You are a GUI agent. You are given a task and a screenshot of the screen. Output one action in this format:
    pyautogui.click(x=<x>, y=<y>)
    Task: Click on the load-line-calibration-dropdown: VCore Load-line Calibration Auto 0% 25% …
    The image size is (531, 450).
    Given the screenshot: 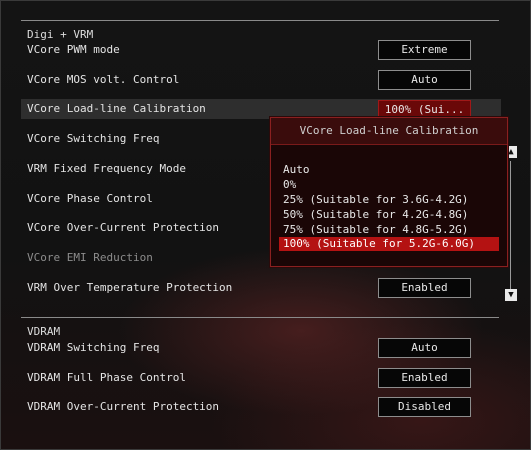 What is the action you would take?
    pyautogui.click(x=389, y=192)
    